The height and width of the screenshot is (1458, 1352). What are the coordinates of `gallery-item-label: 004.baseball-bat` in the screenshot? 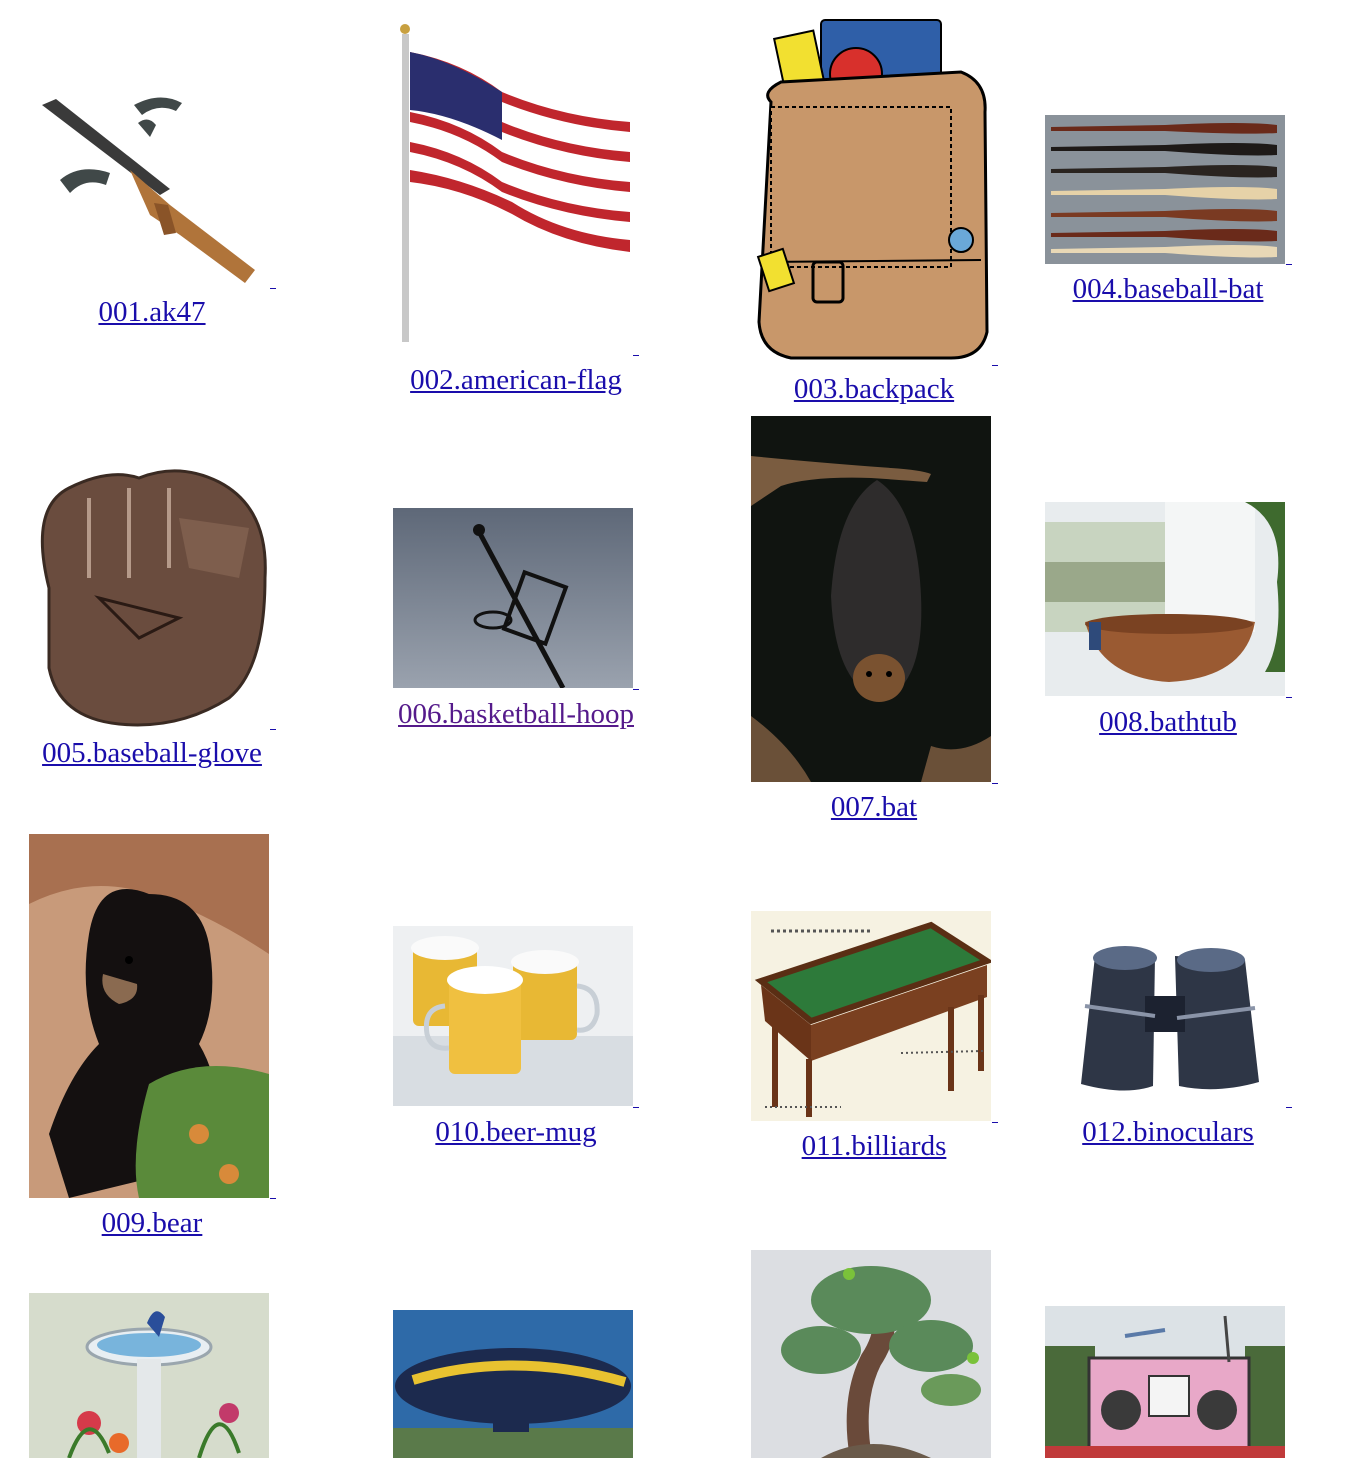 It's located at (1168, 289).